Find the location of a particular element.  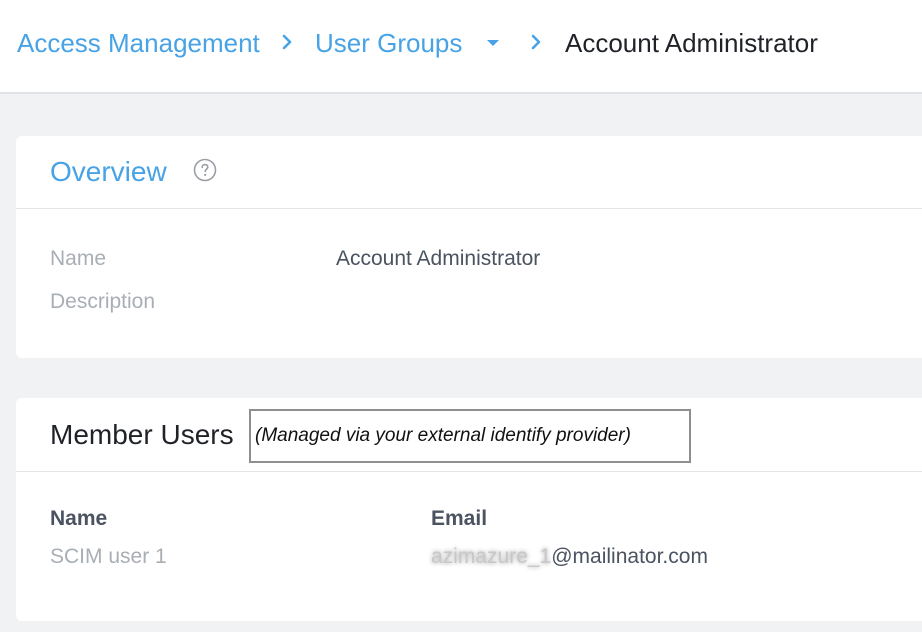

breadcrumb-current: Account Administrator is located at coordinates (691, 43).